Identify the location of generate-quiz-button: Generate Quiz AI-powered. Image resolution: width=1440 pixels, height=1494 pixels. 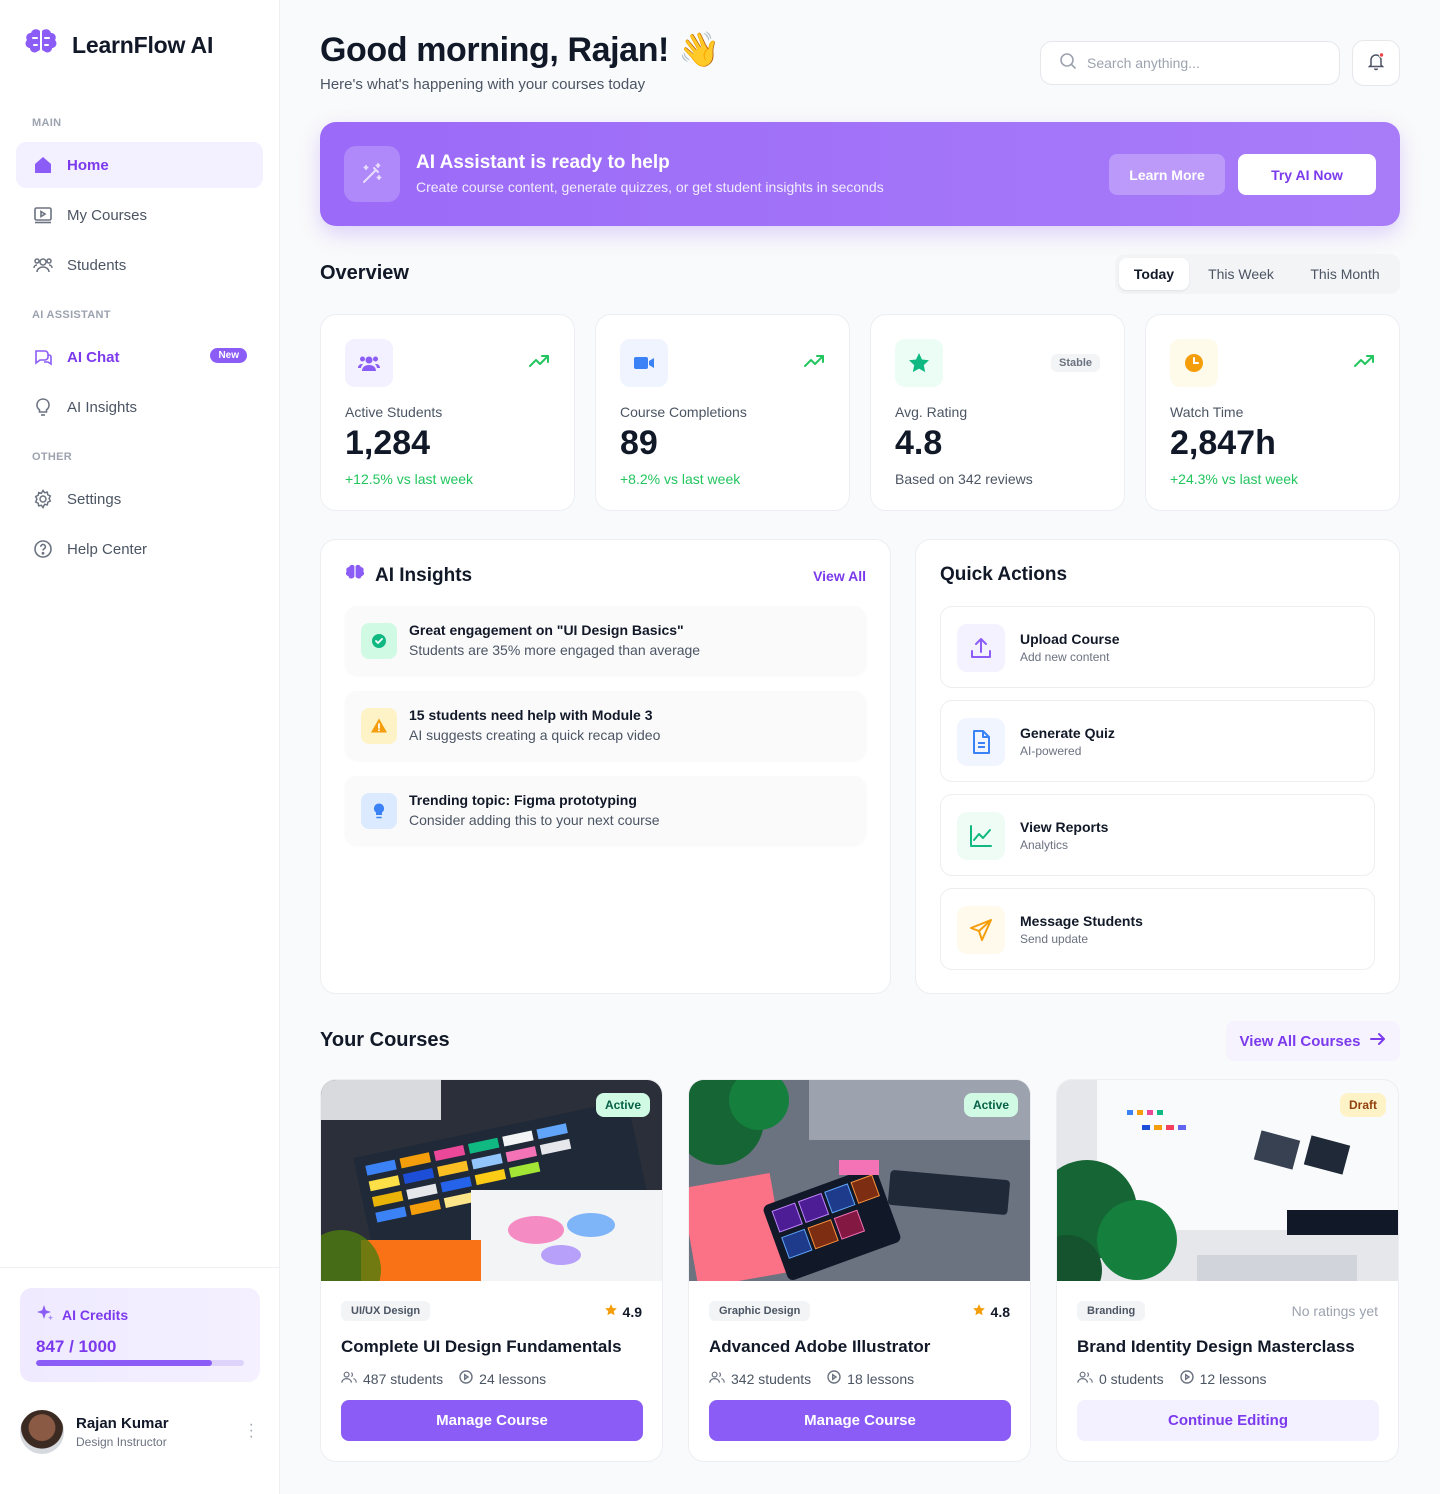
(1157, 741).